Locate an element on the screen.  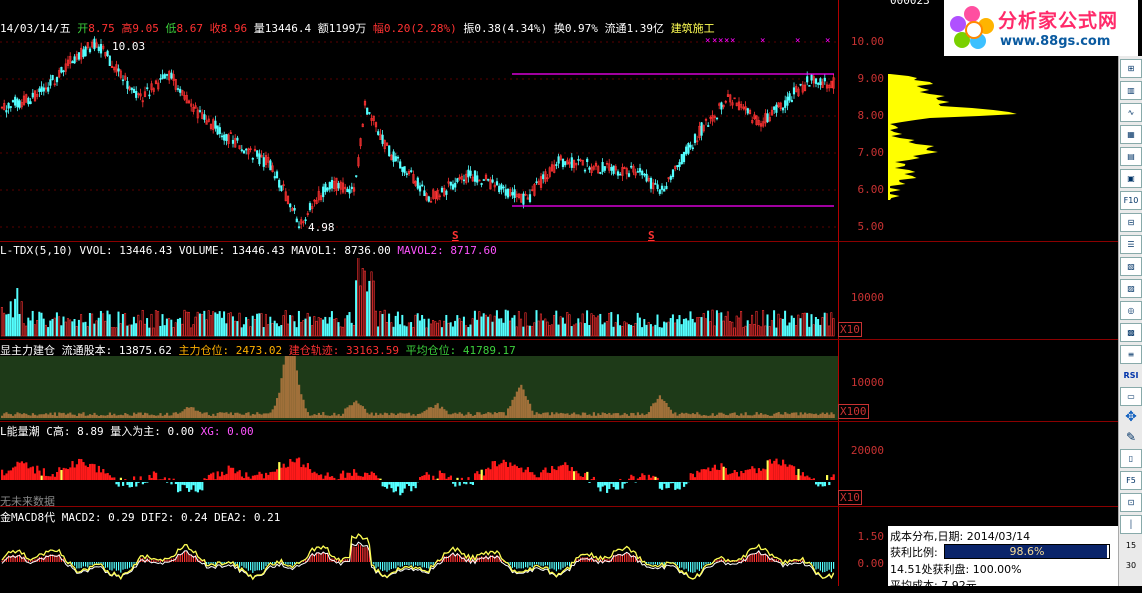
tide-chart is located at coordinates (419, 471).